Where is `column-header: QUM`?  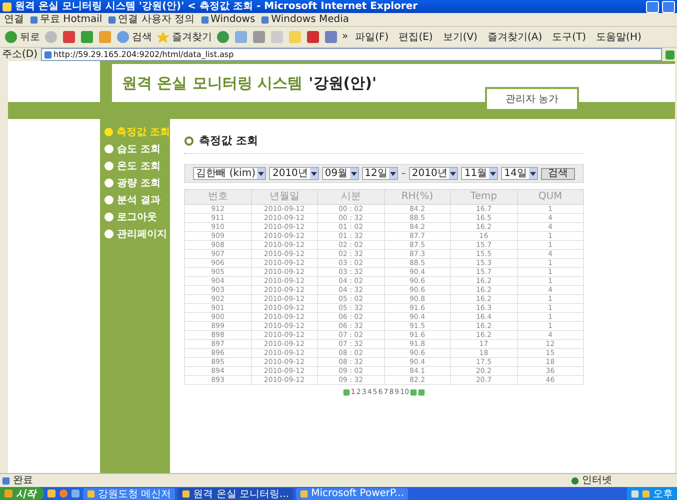 column-header: QUM is located at coordinates (550, 197).